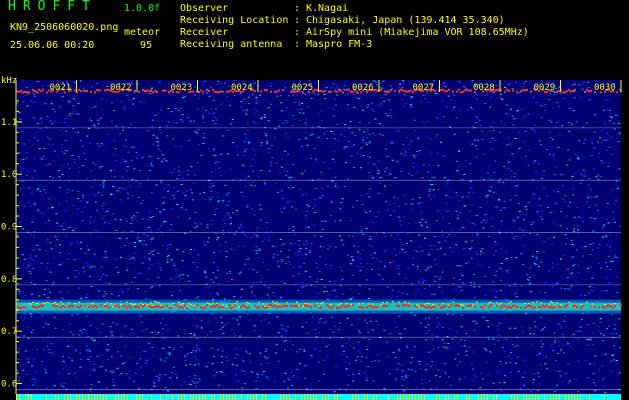  I want to click on time-label: 0029, so click(545, 88).